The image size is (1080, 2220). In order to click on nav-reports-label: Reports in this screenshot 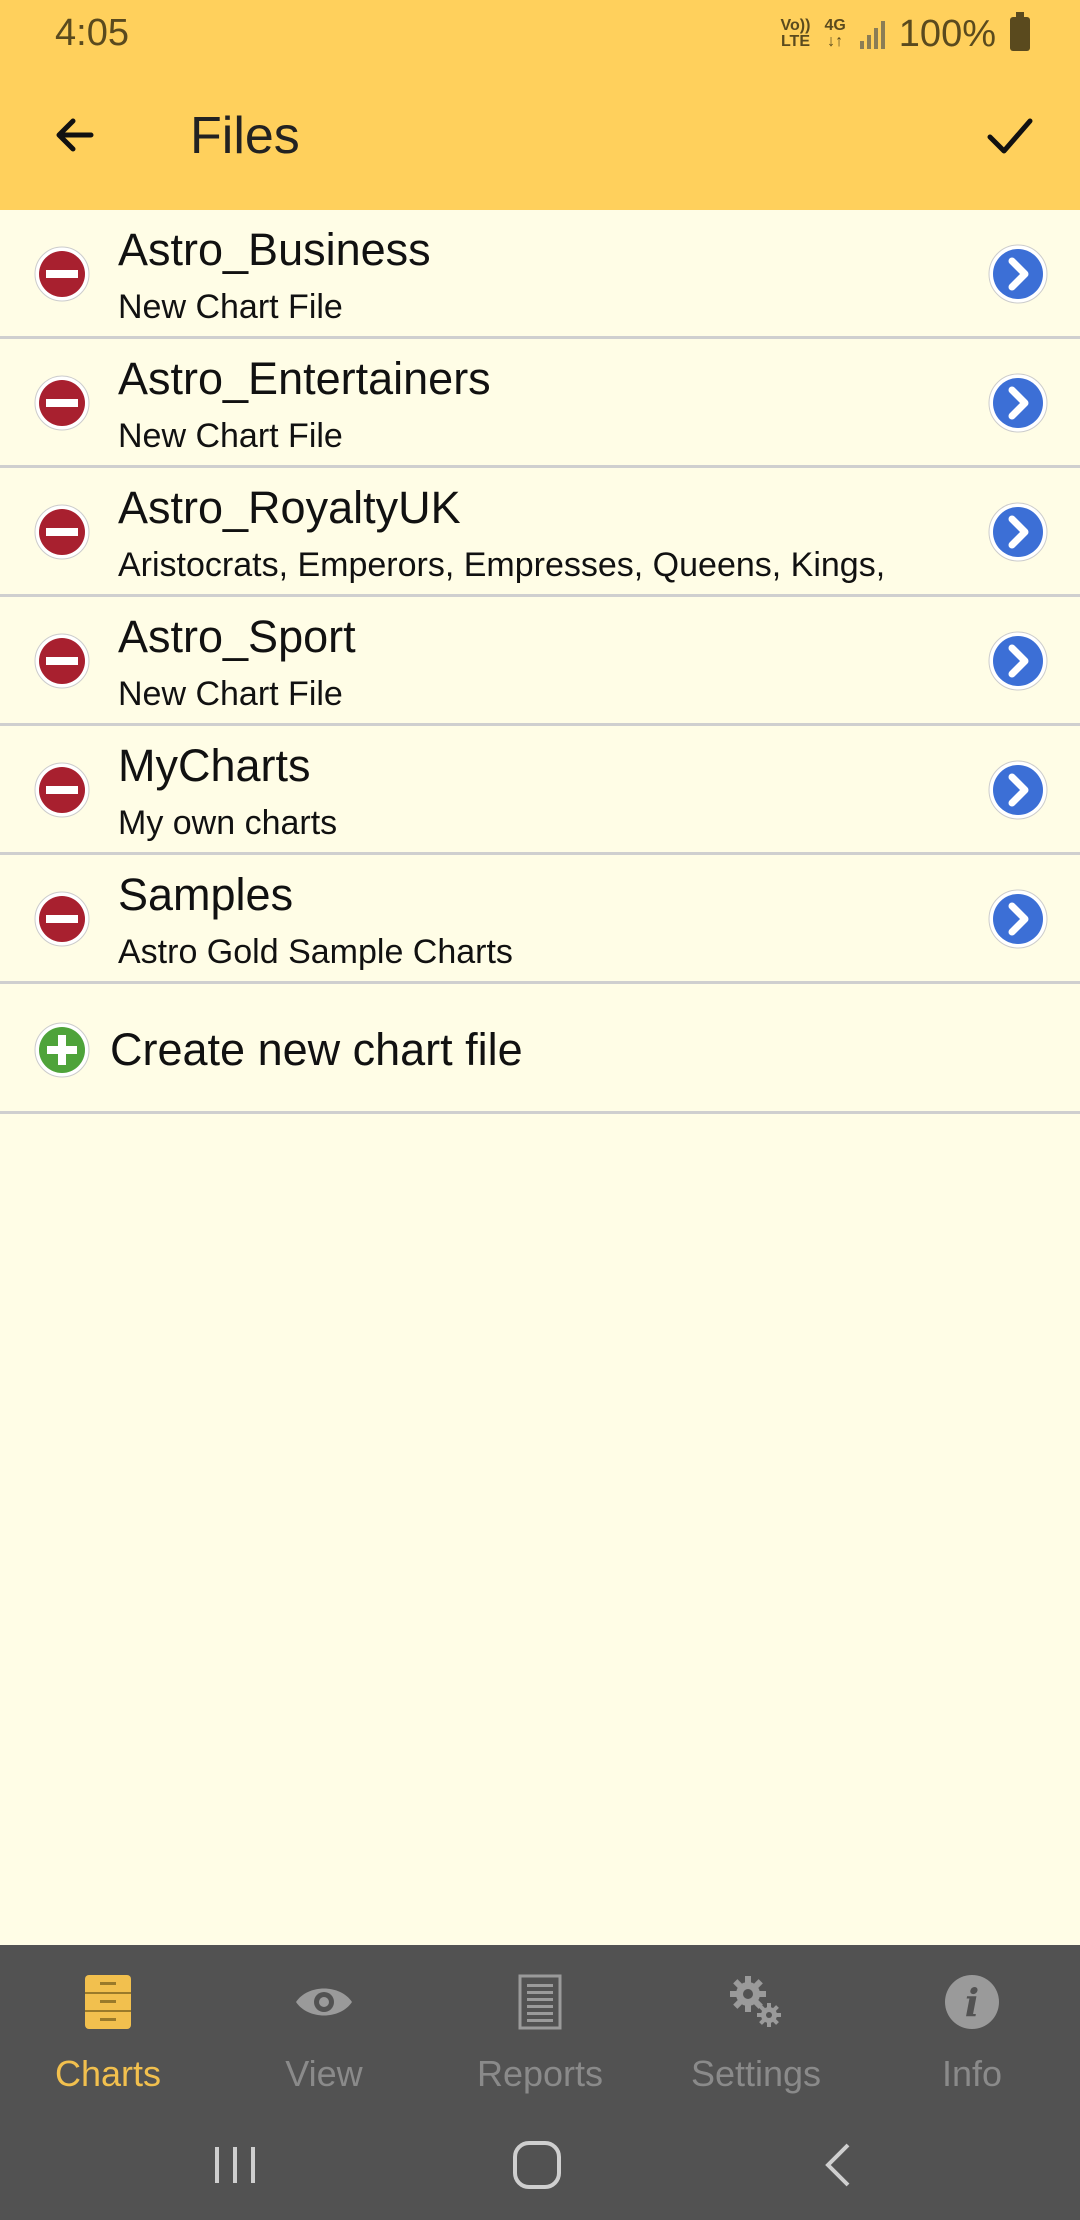, I will do `click(540, 2073)`.